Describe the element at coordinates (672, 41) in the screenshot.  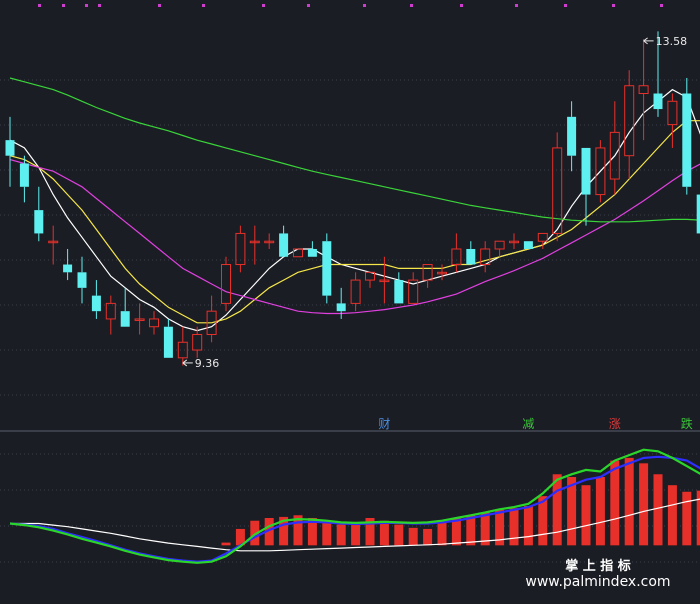
I see `annotation-label: 13.58` at that location.